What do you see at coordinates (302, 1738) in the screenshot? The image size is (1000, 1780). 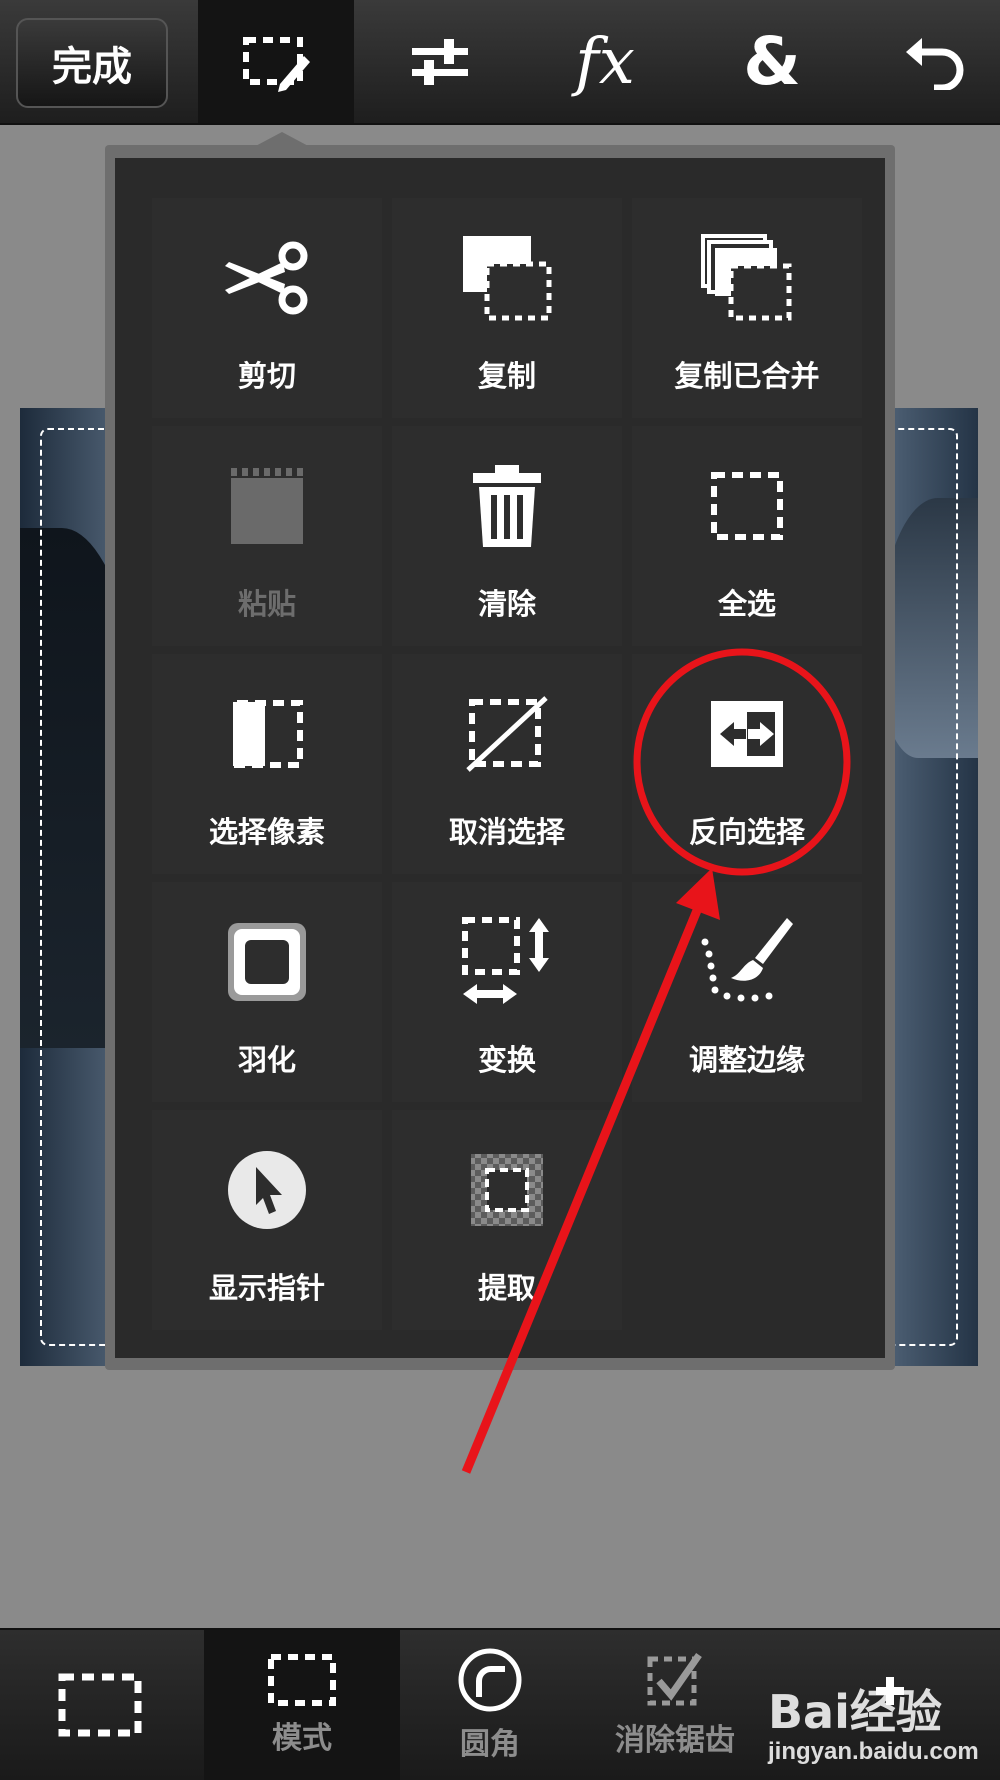 I see `mode-label: 模式` at bounding box center [302, 1738].